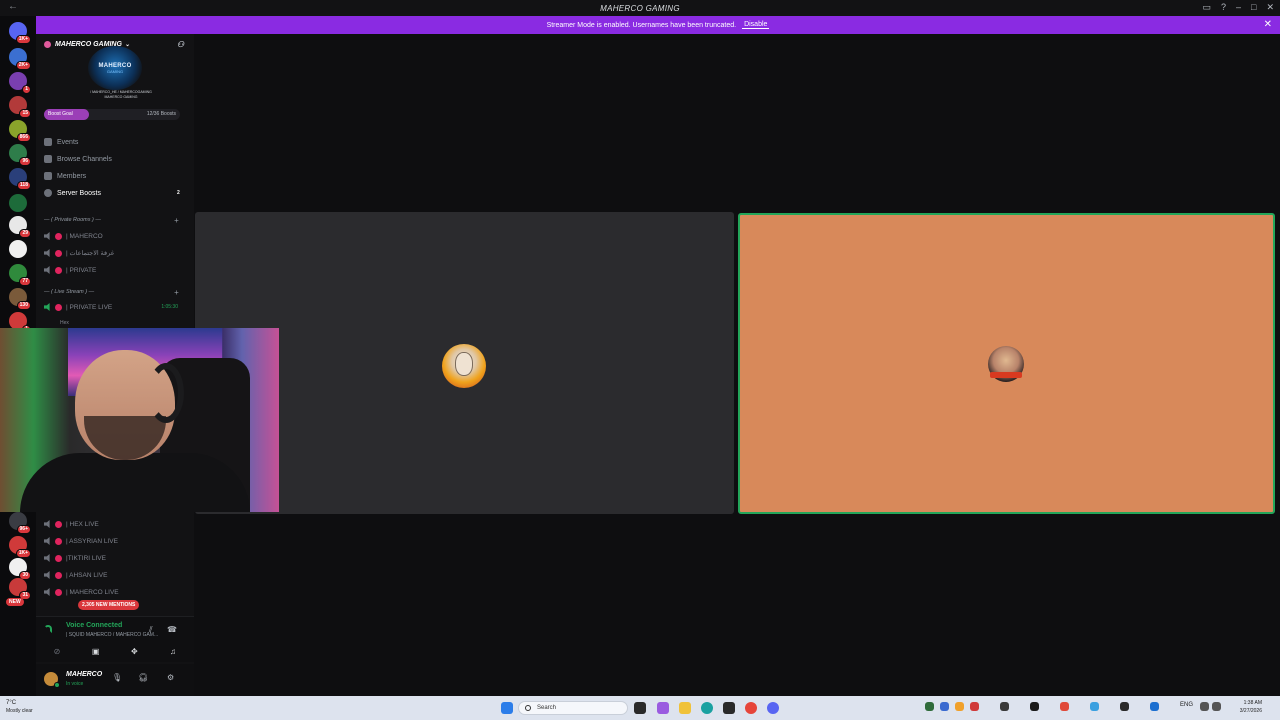 This screenshot has height=720, width=1280. I want to click on volume-icon, so click(1216, 706).